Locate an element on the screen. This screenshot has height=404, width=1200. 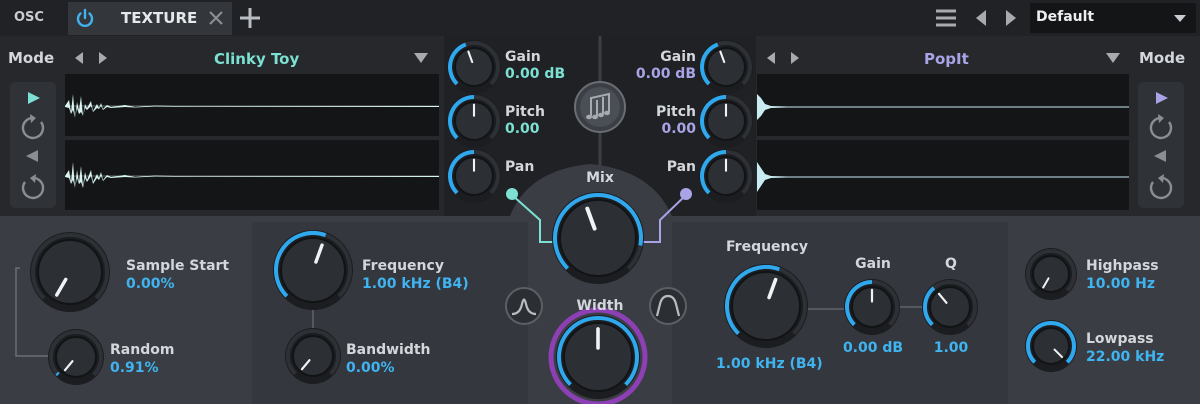
lowpass-label: Lowpass is located at coordinates (1120, 339).